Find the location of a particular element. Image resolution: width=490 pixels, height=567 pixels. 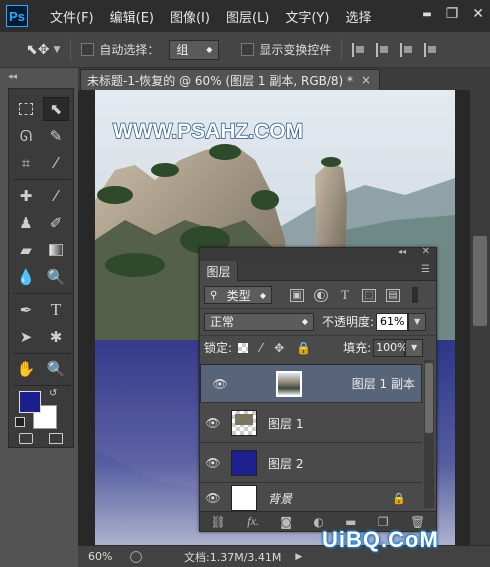

clone-stamp-icon: ♟ is located at coordinates (26, 223).